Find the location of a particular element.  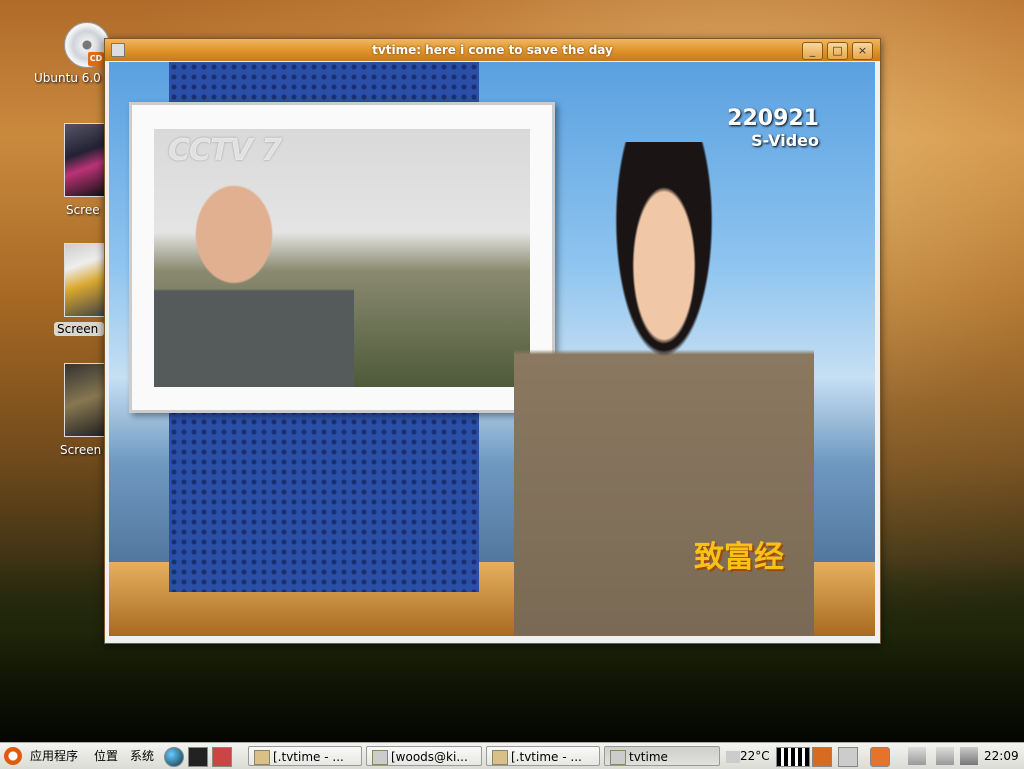

inset-person is located at coordinates (254, 278).